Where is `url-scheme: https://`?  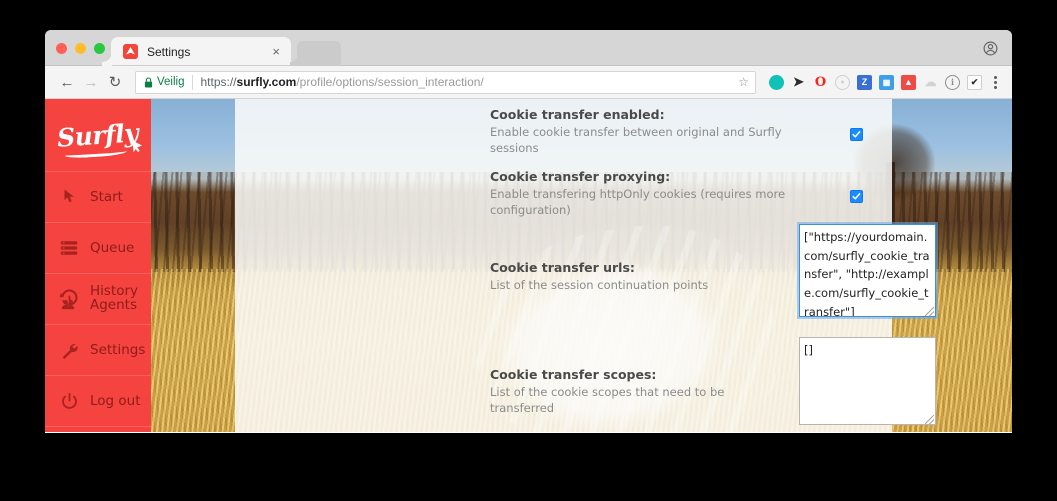
url-scheme: https:// is located at coordinates (218, 82).